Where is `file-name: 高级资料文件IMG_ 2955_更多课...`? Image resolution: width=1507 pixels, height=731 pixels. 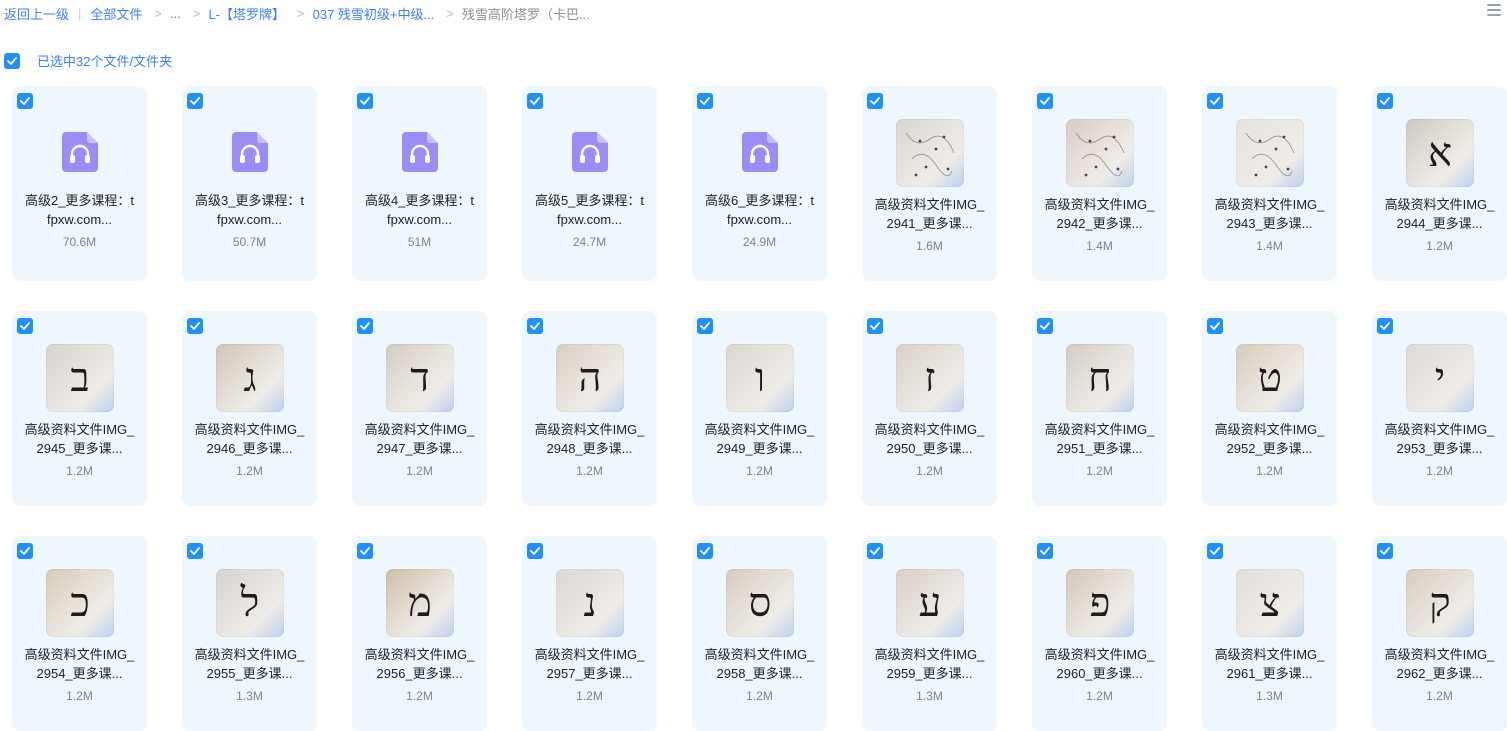
file-name: 高级资料文件IMG_ 2955_更多课... is located at coordinates (249, 664).